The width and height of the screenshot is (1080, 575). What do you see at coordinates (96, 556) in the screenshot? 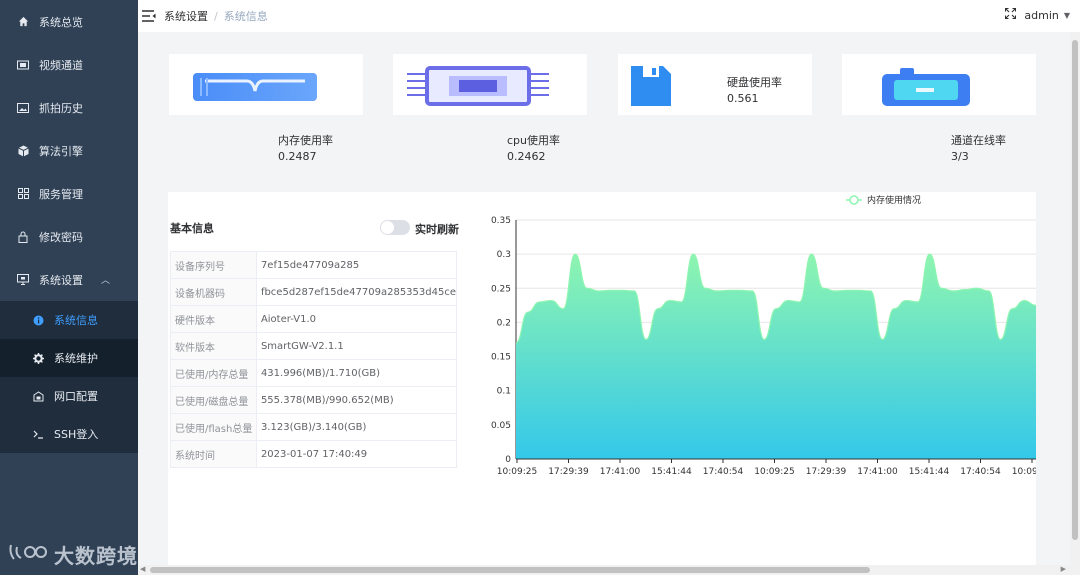
I see `watermark-text: 大数跨境` at bounding box center [96, 556].